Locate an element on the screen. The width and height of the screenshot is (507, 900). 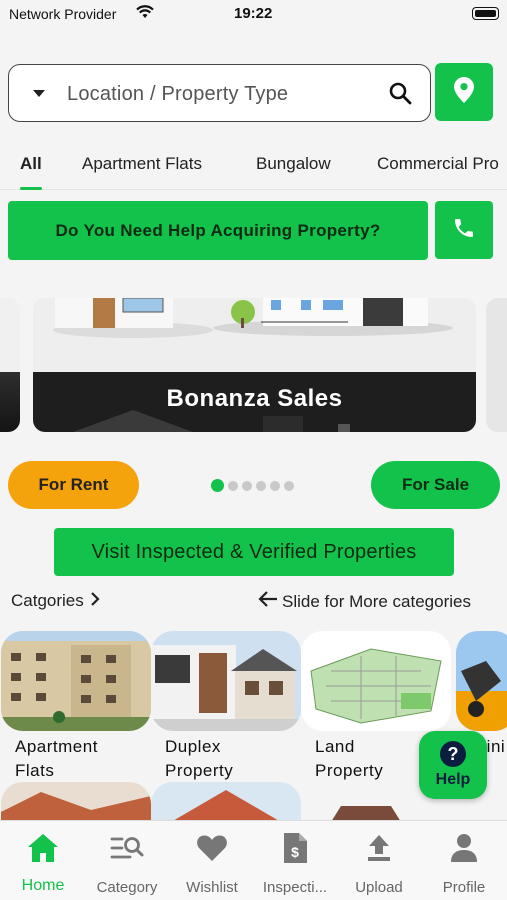
upload-icon is located at coordinates (379, 848).